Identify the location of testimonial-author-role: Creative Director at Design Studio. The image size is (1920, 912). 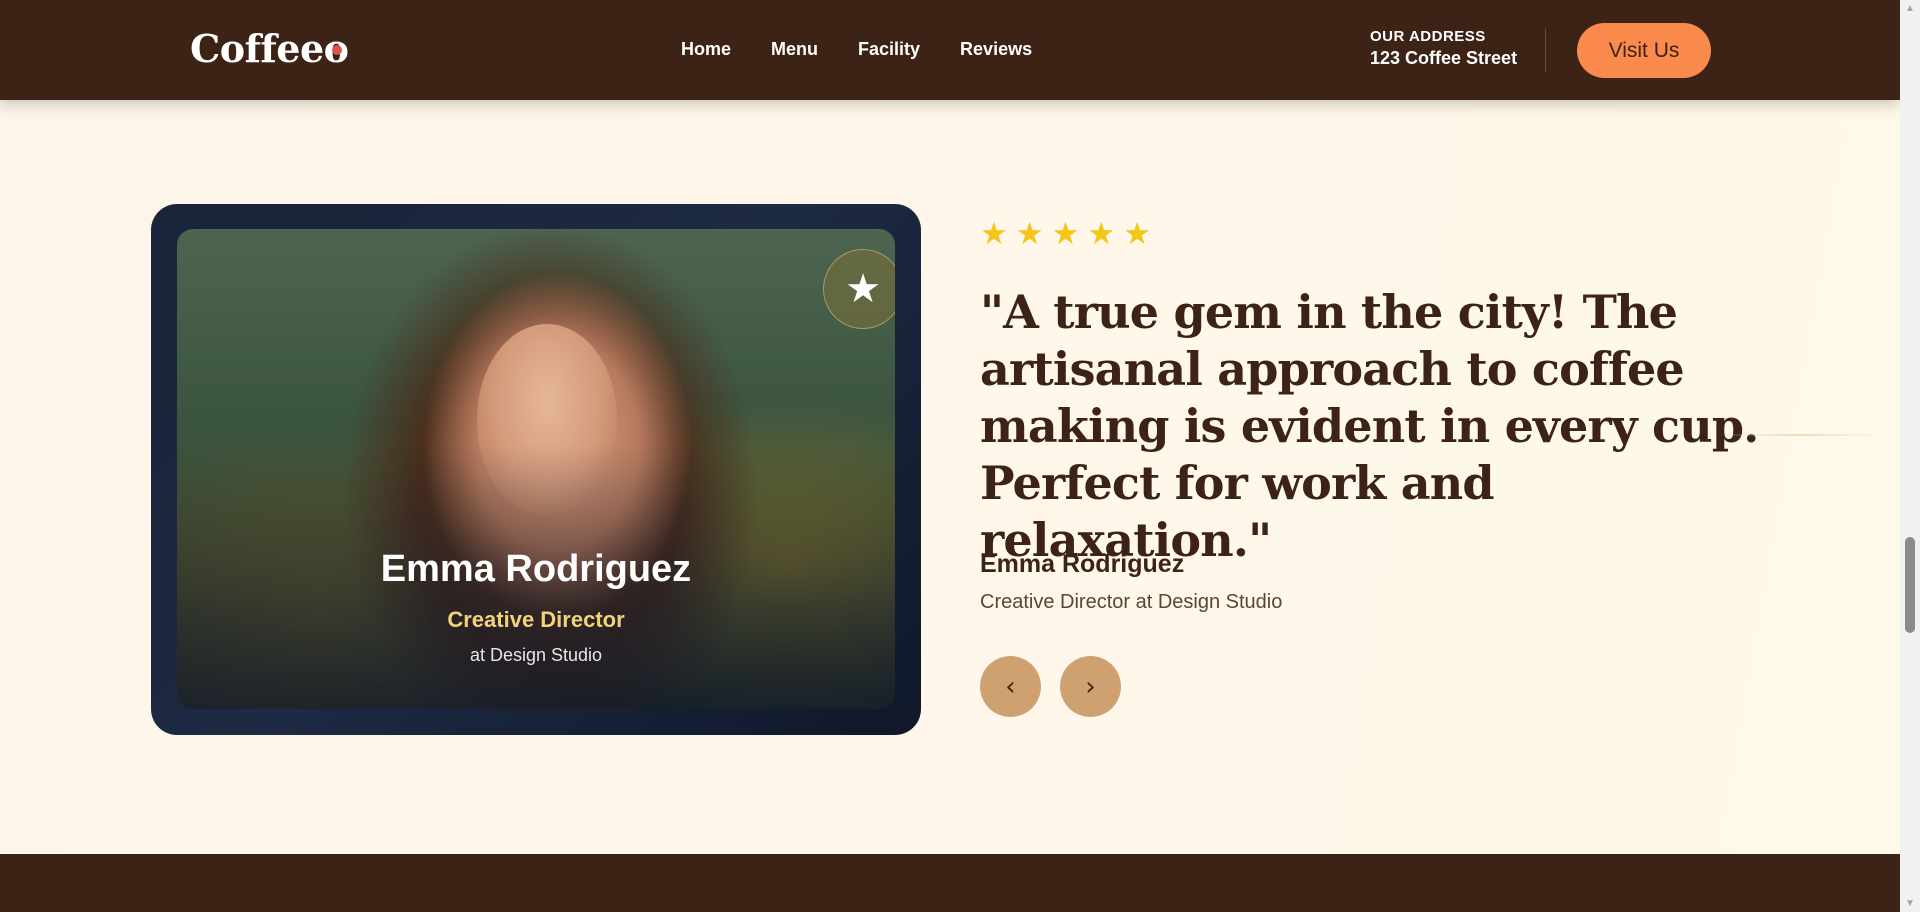
(1131, 602).